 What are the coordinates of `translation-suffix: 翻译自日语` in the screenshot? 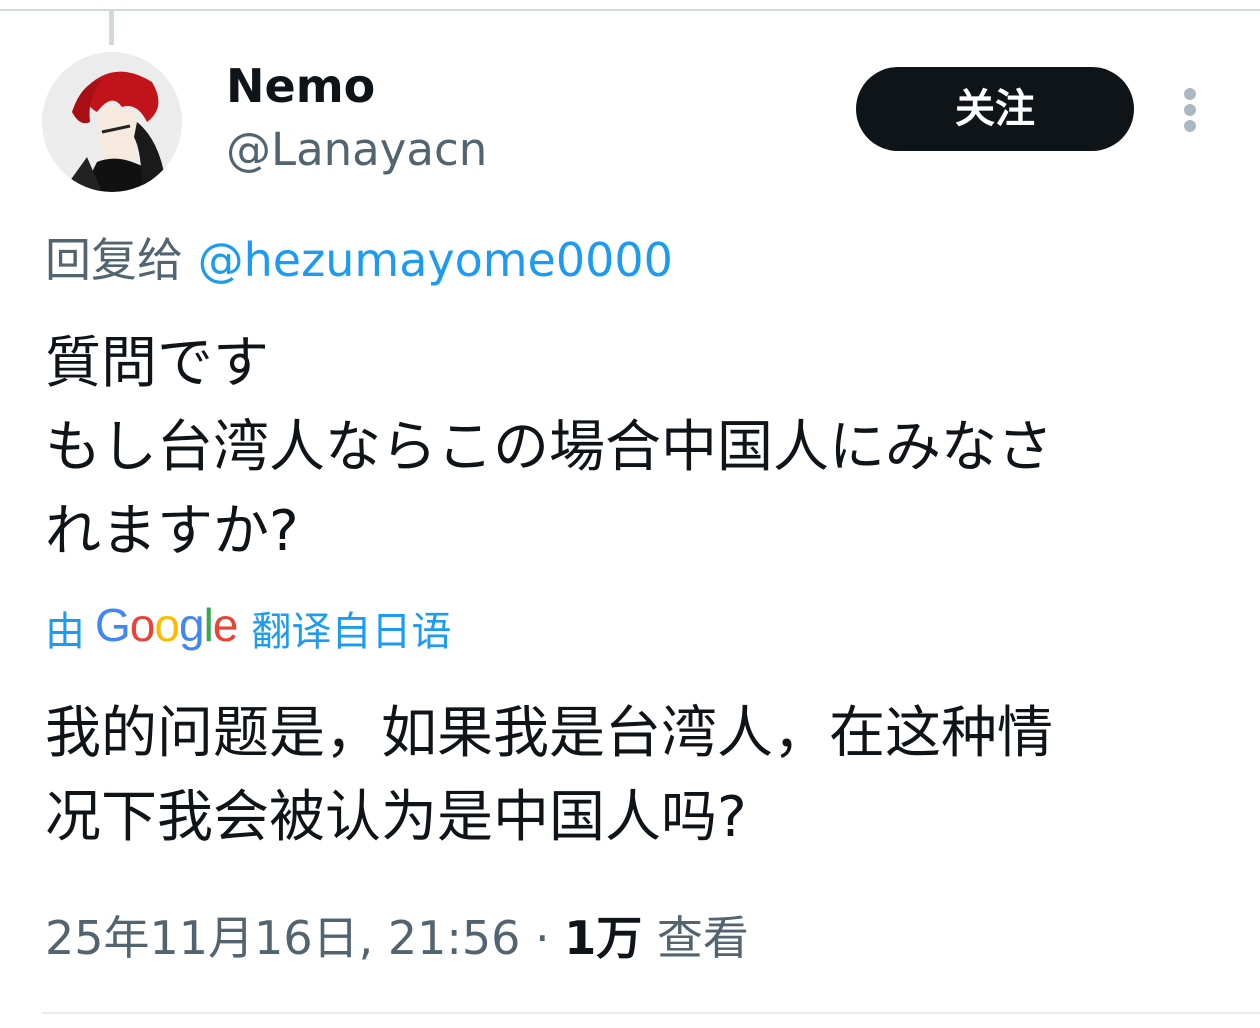 It's located at (351, 632).